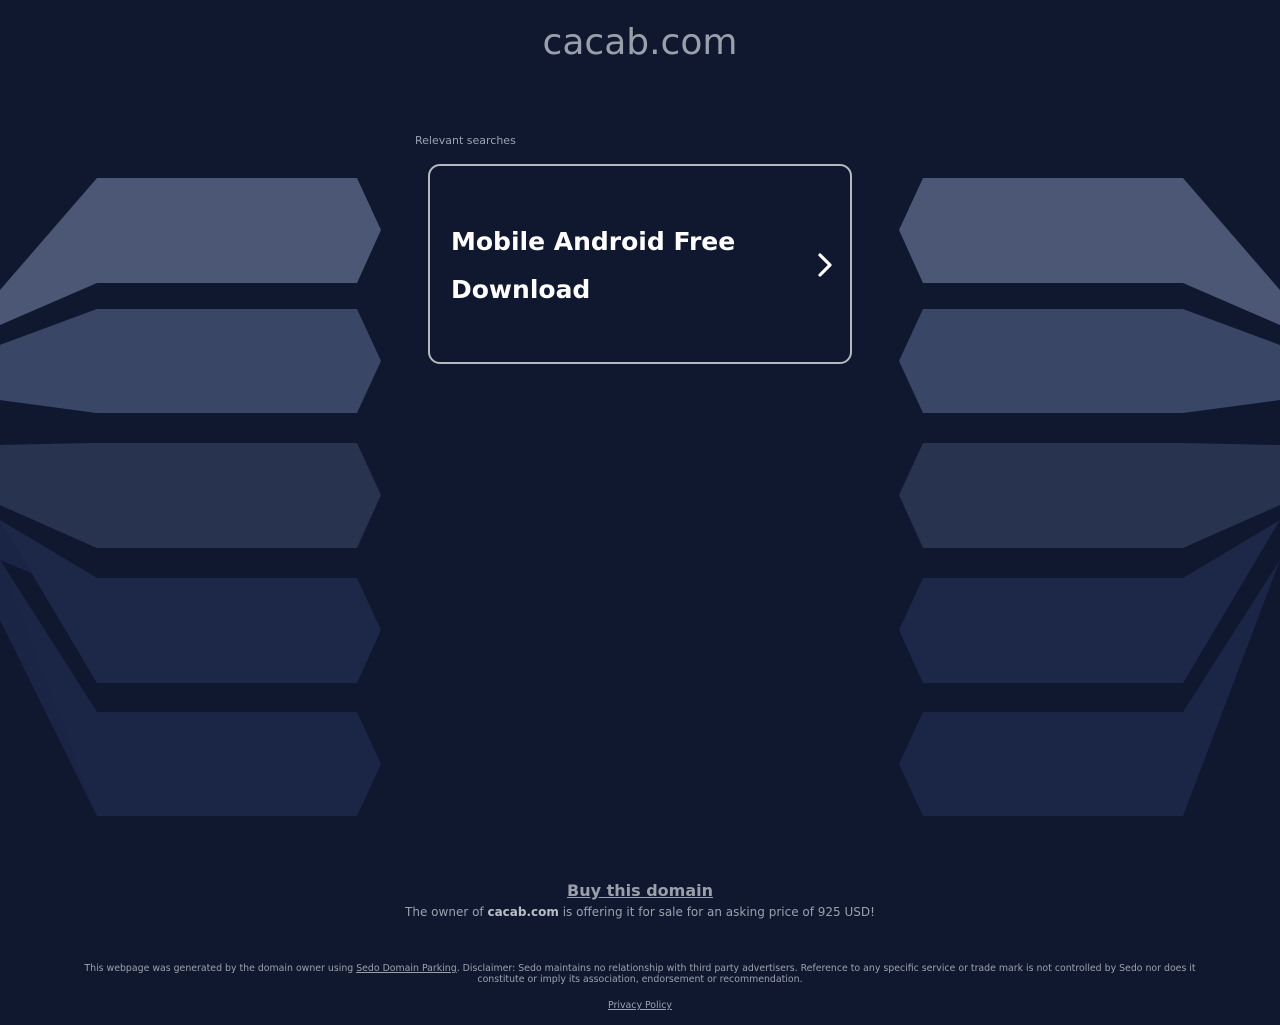 This screenshot has width=1280, height=1025. Describe the element at coordinates (825, 265) in the screenshot. I see `chevron-right-icon` at that location.